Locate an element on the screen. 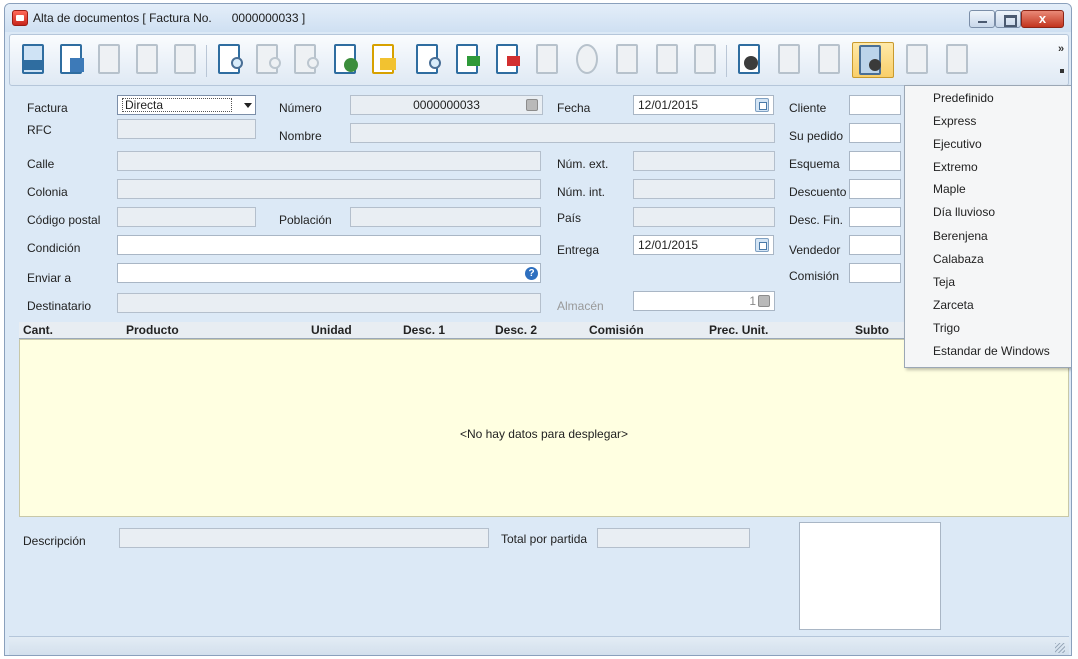 This screenshot has height=659, width=1078. menu-item-zarceta: Zarceta is located at coordinates (953, 305).